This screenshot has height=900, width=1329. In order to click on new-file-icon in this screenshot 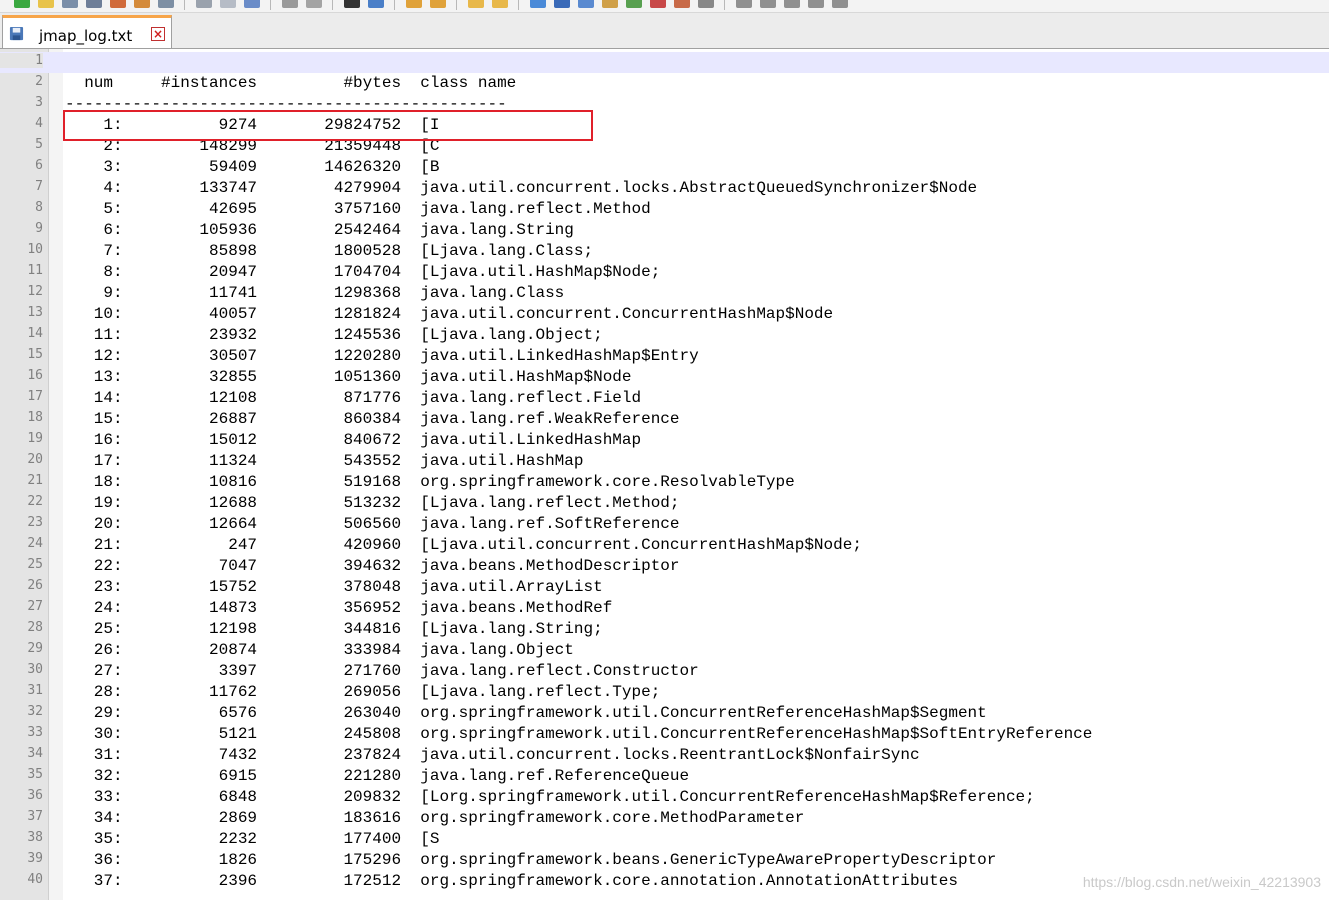, I will do `click(22, 4)`.